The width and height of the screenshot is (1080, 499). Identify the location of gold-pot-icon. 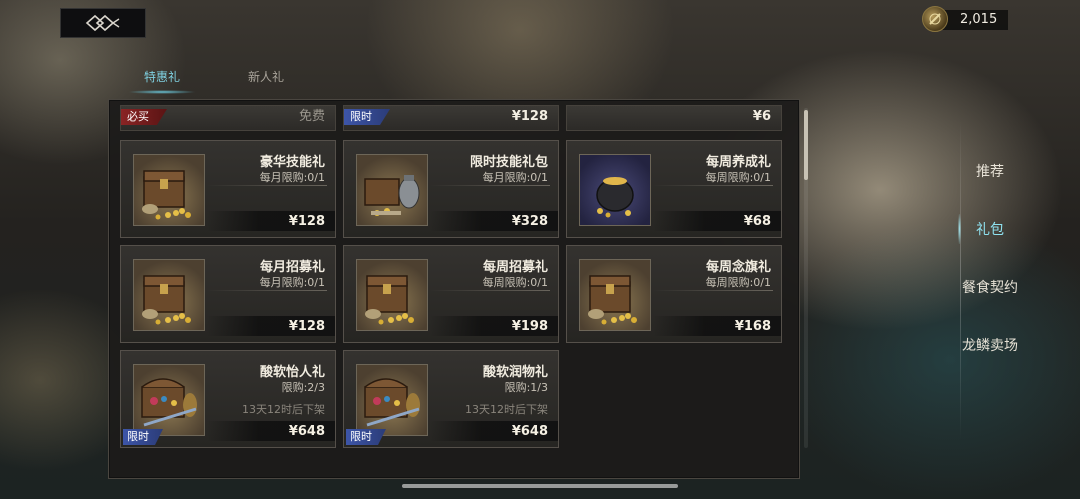
(615, 190).